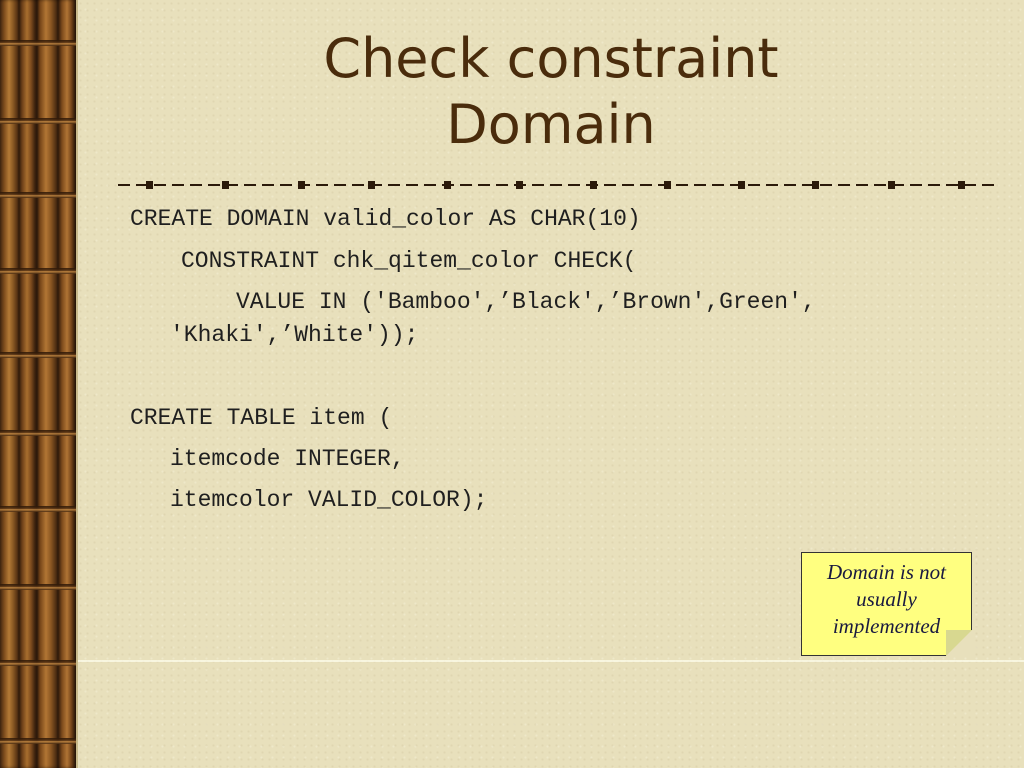 This screenshot has height=768, width=1024. I want to click on title-line-1: Check constraint, so click(551, 58).